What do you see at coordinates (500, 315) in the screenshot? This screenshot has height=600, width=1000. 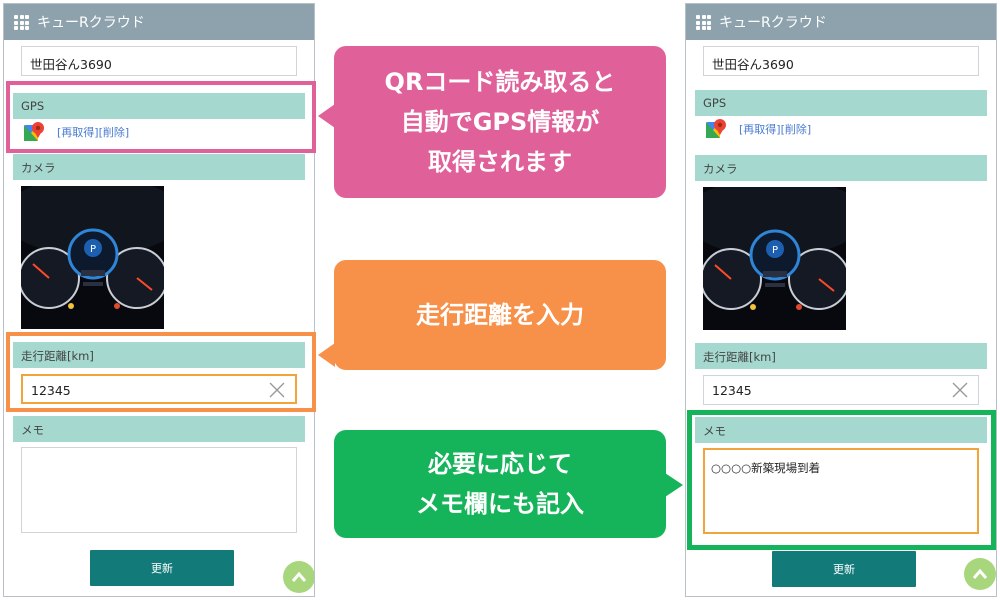 I see `mileage-callout: 走行距離を入力` at bounding box center [500, 315].